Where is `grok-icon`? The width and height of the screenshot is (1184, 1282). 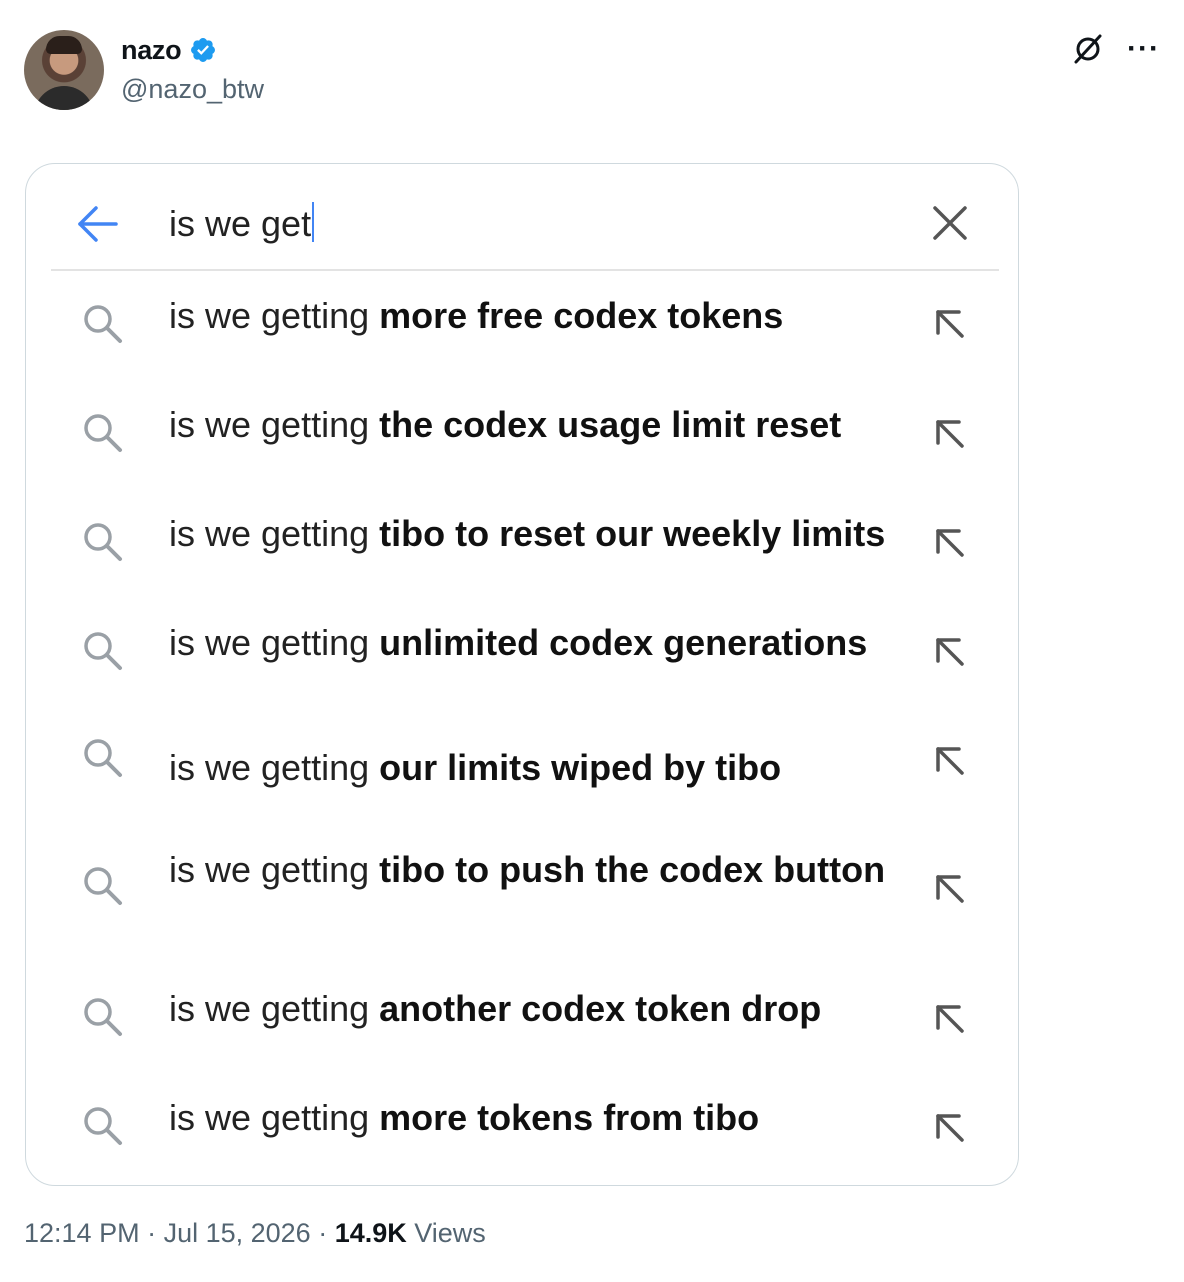 grok-icon is located at coordinates (1088, 49).